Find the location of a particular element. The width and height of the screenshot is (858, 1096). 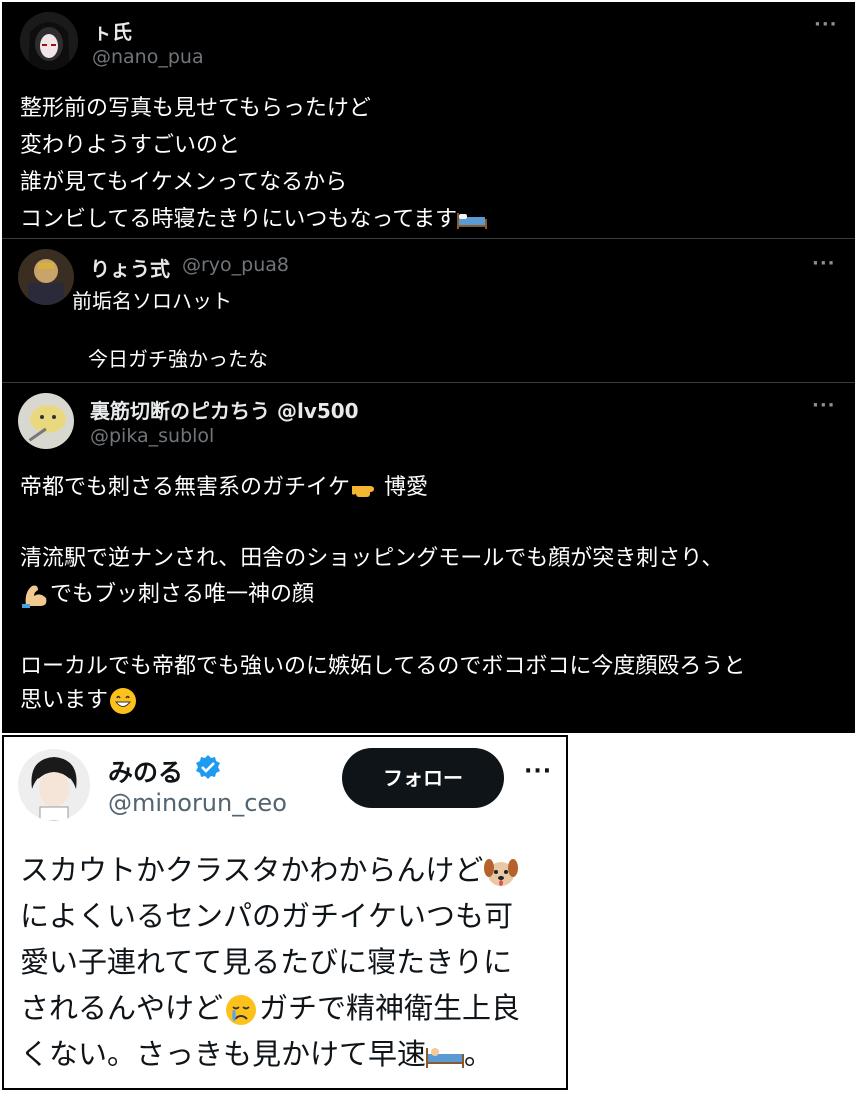

tweet-line: 今日ガチ強かったな is located at coordinates (178, 359).